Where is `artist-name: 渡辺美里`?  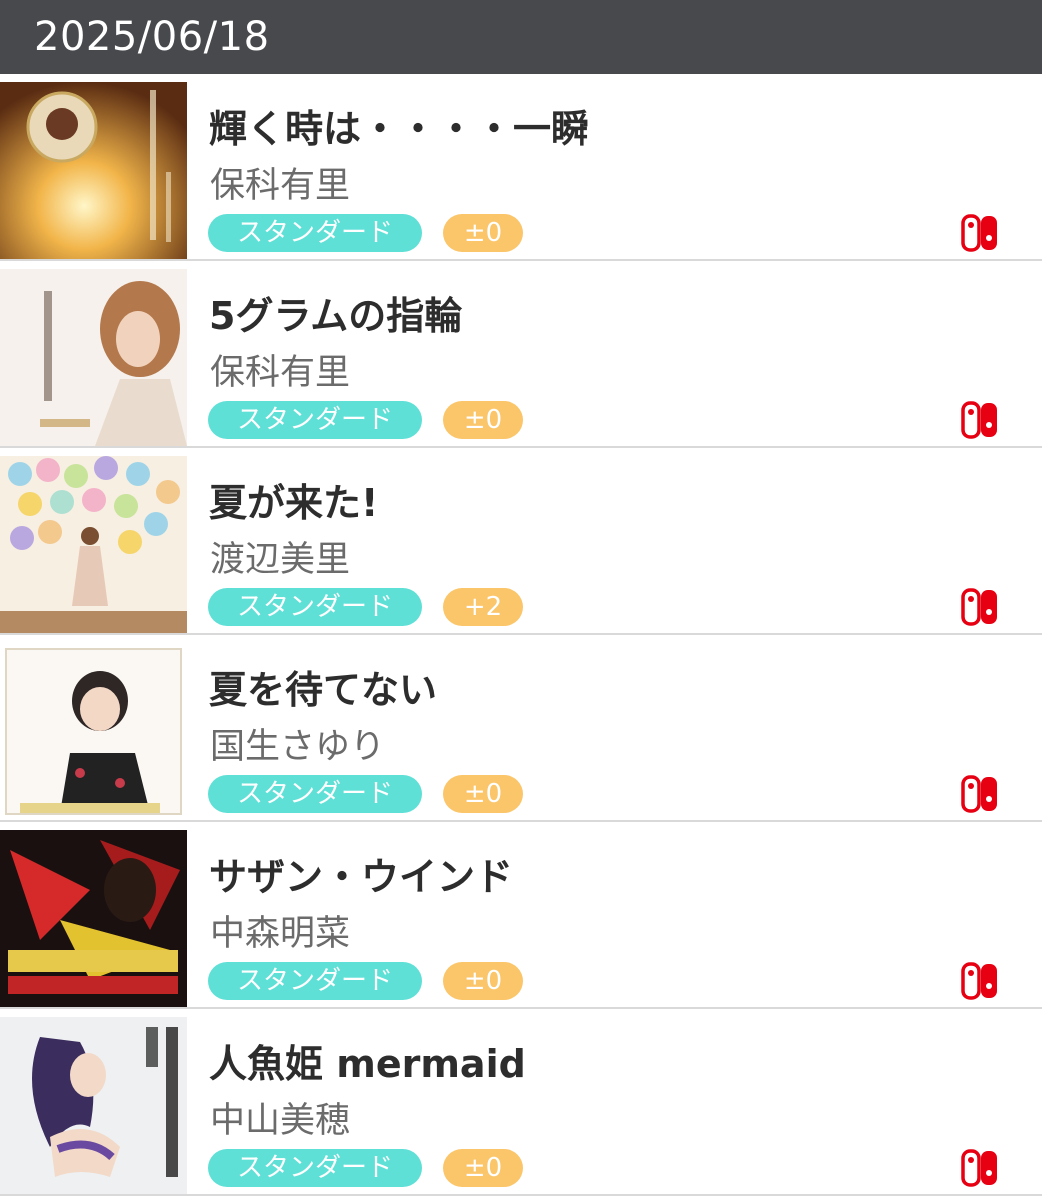
artist-name: 渡辺美里 is located at coordinates (280, 560).